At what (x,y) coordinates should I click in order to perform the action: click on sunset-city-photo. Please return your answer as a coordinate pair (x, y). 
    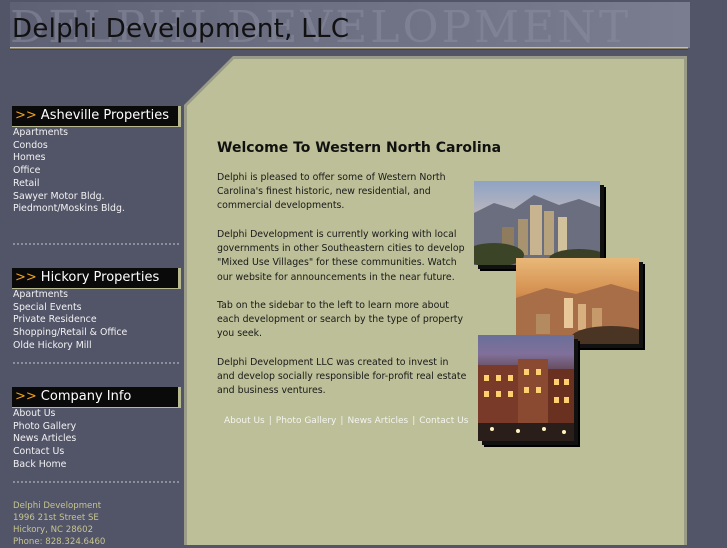
    Looking at the image, I should click on (577, 301).